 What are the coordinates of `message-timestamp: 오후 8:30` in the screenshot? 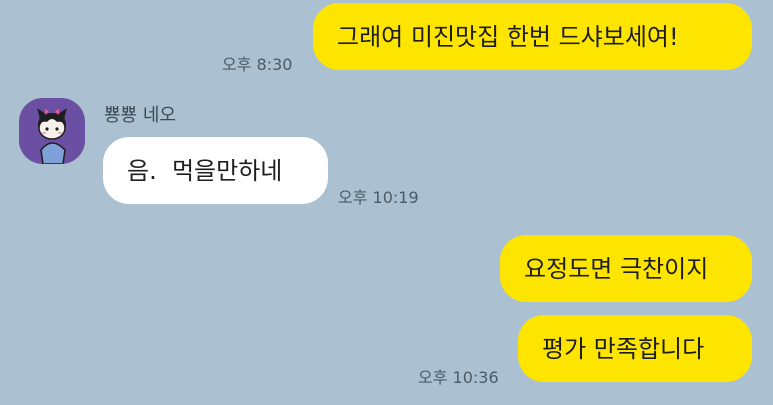 It's located at (257, 64).